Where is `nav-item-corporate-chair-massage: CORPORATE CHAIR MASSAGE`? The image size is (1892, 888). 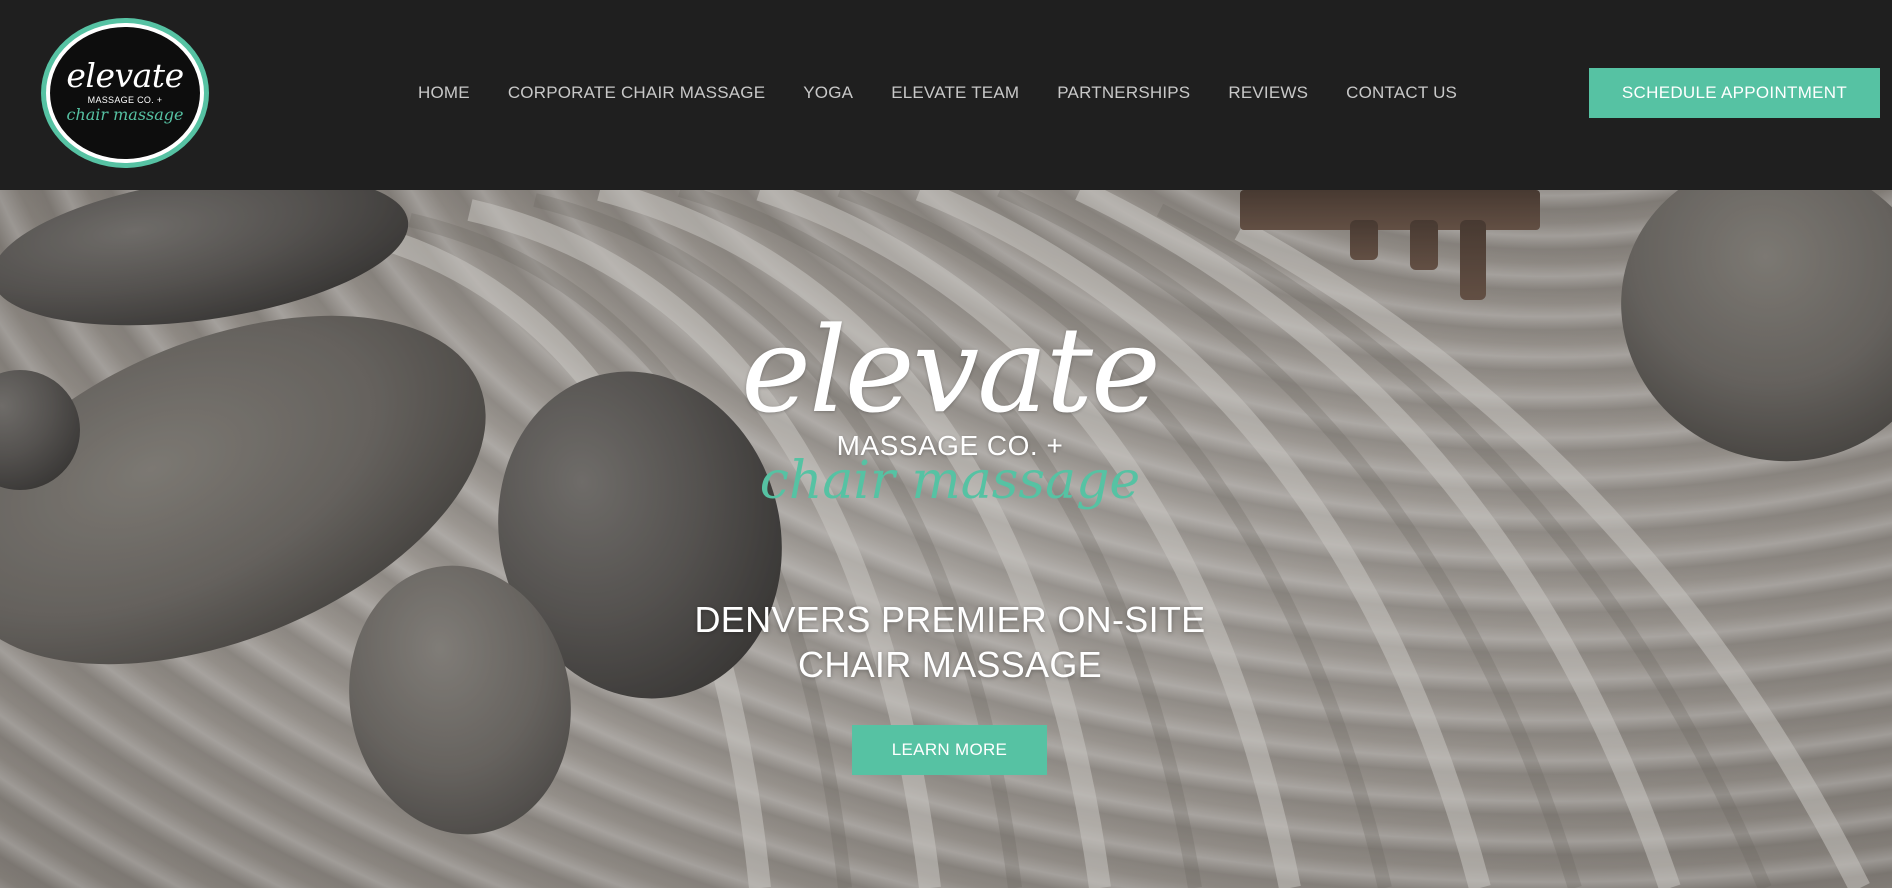
nav-item-corporate-chair-massage: CORPORATE CHAIR MASSAGE is located at coordinates (636, 93).